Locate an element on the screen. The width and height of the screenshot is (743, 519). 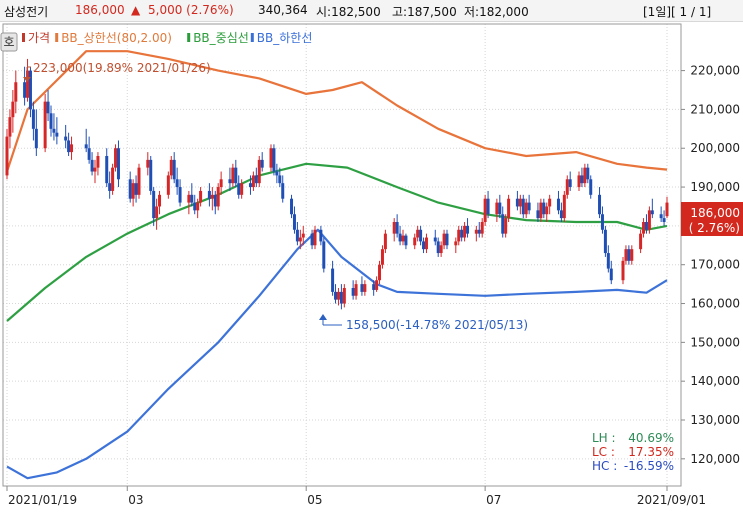
high-annotation: 223,000(19.89% 2021/01/26) is located at coordinates (122, 68).